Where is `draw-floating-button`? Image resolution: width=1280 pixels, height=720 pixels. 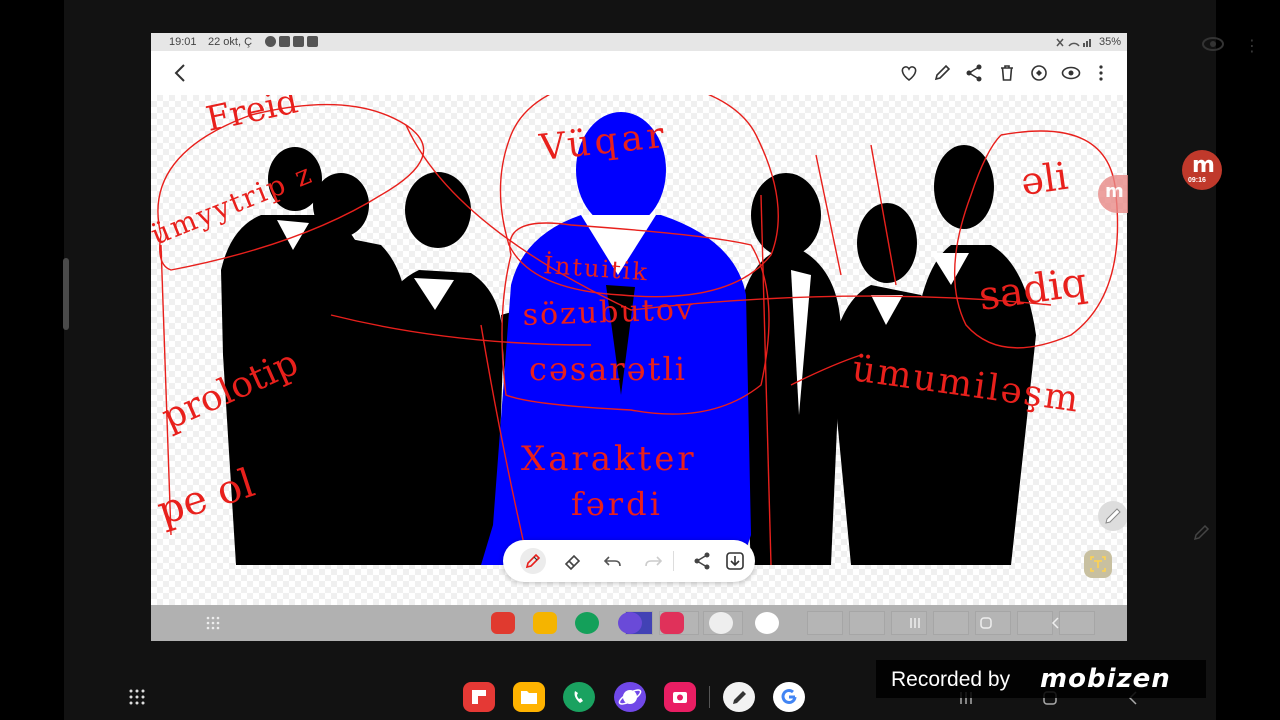 draw-floating-button is located at coordinates (1112, 516).